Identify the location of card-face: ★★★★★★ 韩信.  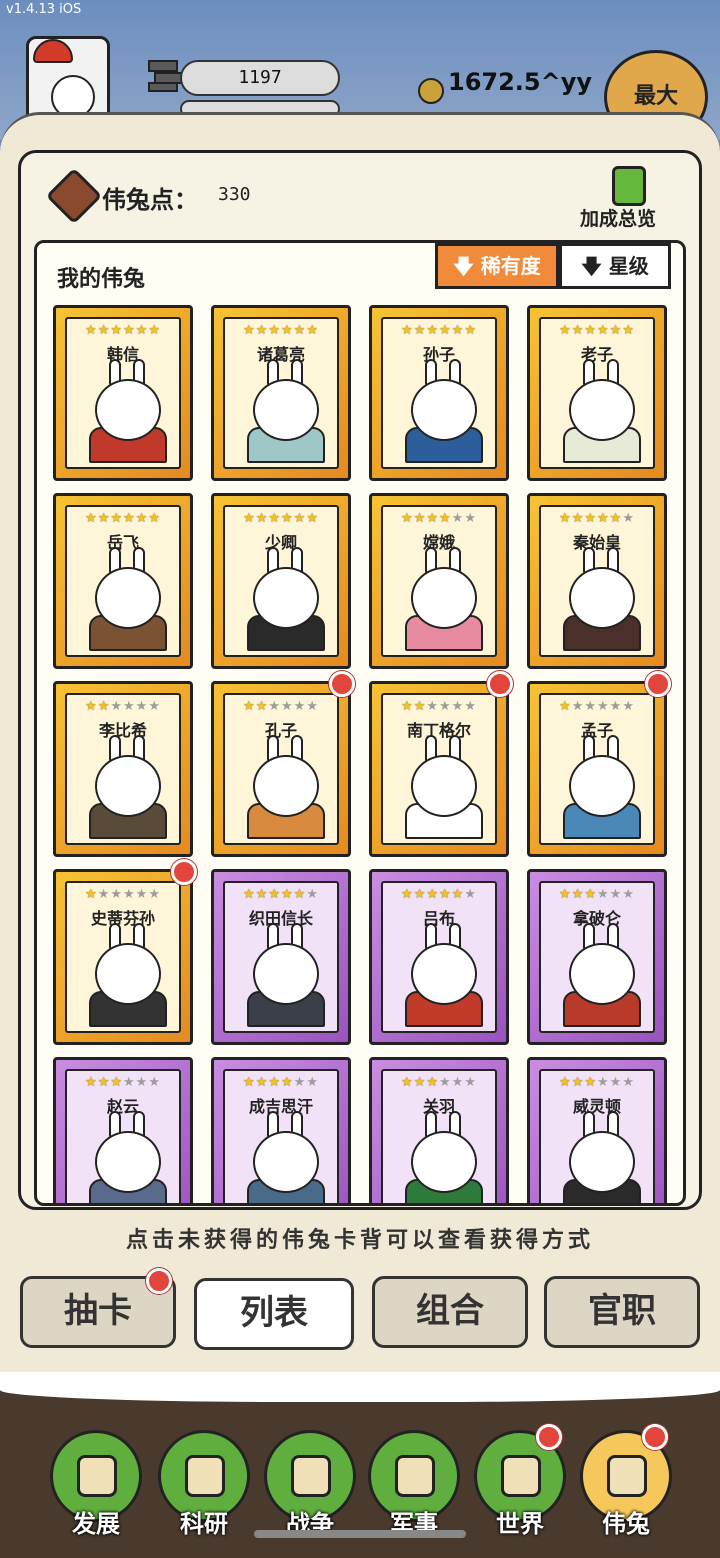
(123, 393).